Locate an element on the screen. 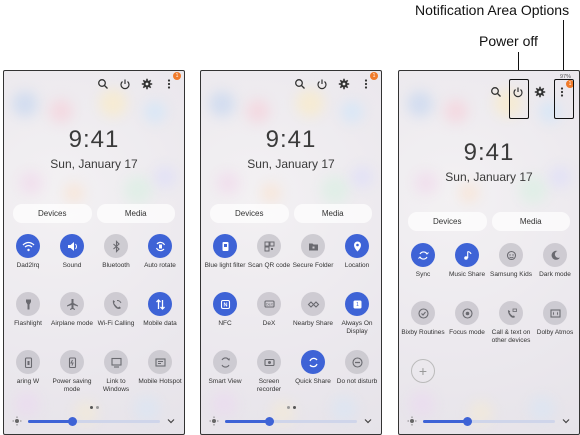 This screenshot has height=435, width=580. tile-sync: Sync is located at coordinates (423, 265).